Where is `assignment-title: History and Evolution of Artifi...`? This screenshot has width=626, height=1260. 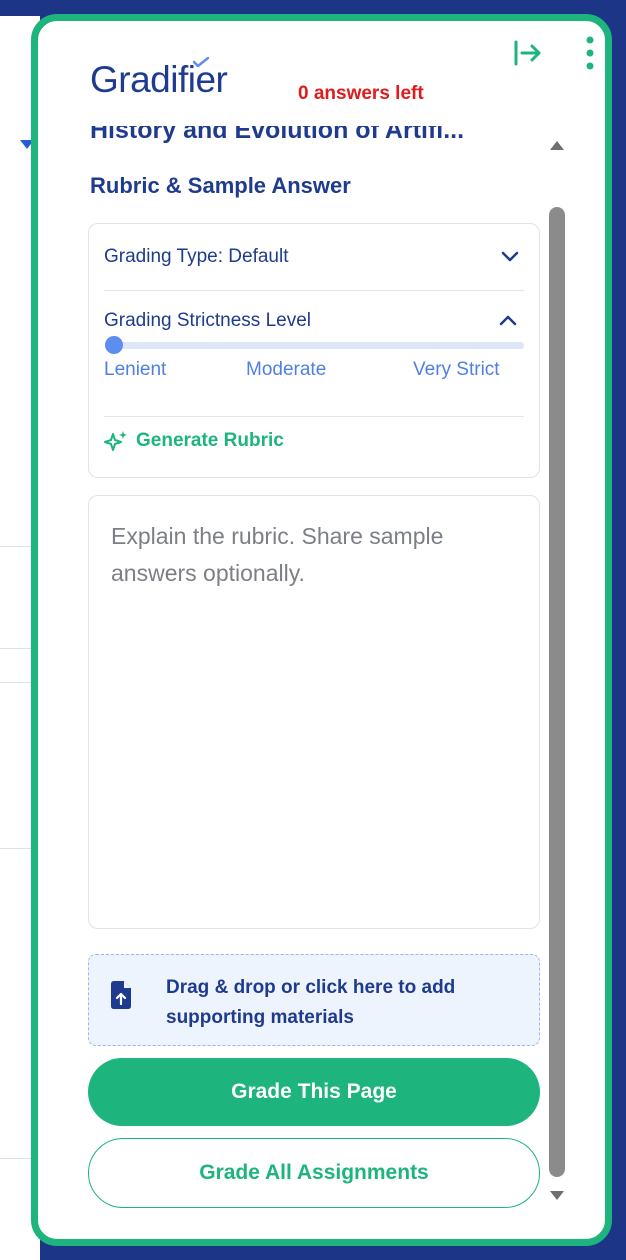 assignment-title: History and Evolution of Artifi... is located at coordinates (277, 130).